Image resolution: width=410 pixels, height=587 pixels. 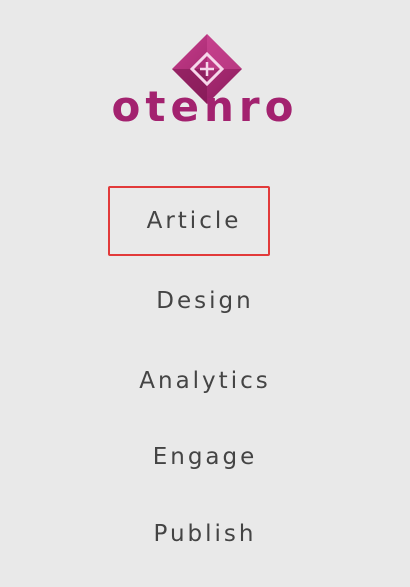 What do you see at coordinates (194, 220) in the screenshot?
I see `nav-item-label: Article` at bounding box center [194, 220].